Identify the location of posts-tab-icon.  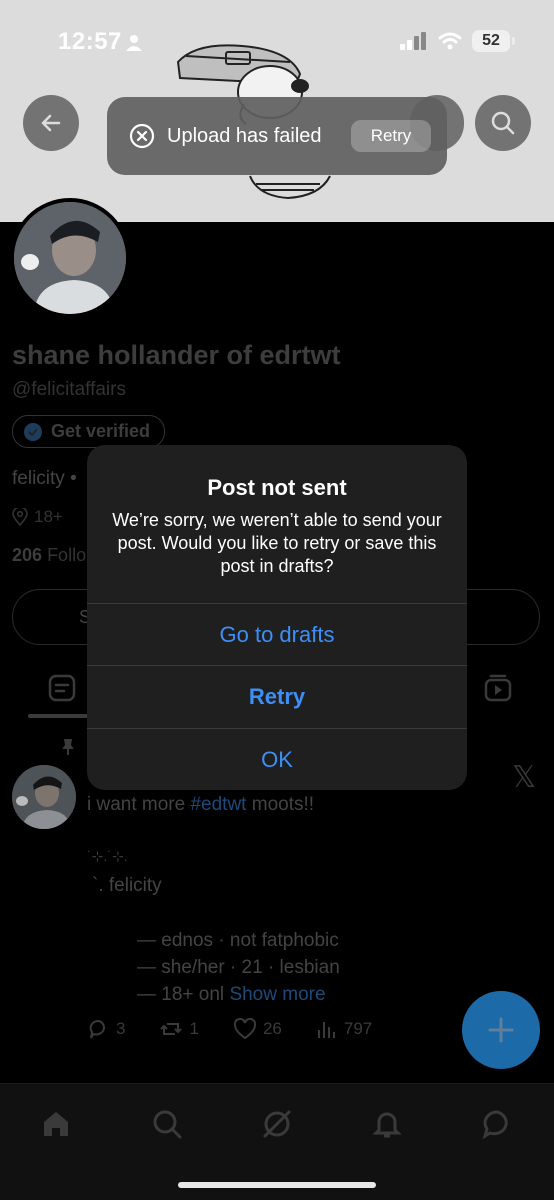
(62, 688).